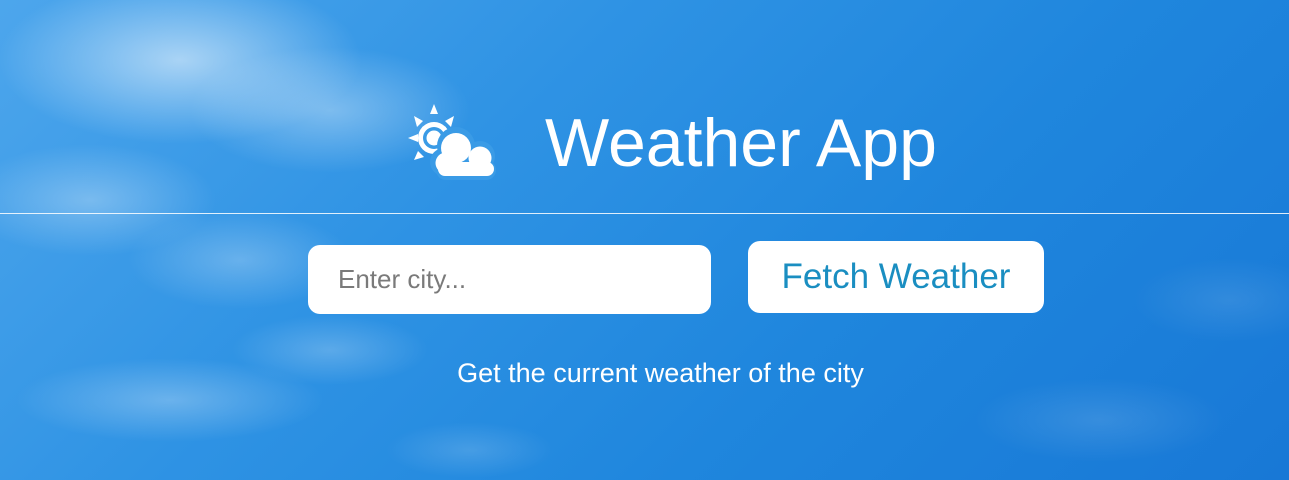 This screenshot has height=480, width=1289. I want to click on subtitle-text: Get the current weather of the city, so click(660, 373).